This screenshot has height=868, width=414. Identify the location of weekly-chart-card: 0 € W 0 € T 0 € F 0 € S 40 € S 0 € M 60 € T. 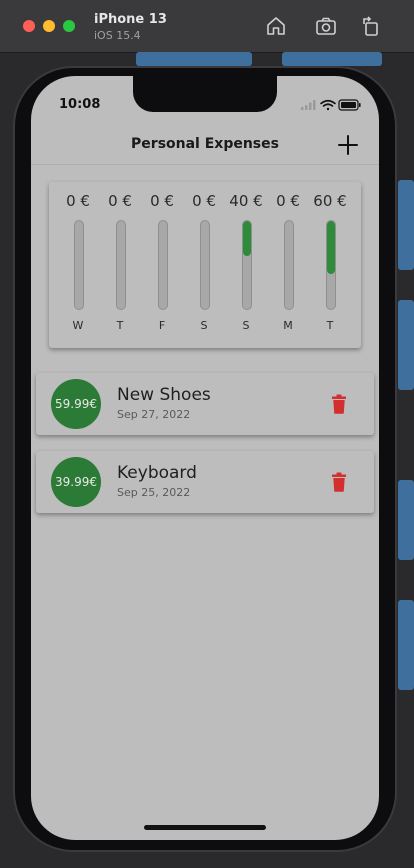
(205, 265).